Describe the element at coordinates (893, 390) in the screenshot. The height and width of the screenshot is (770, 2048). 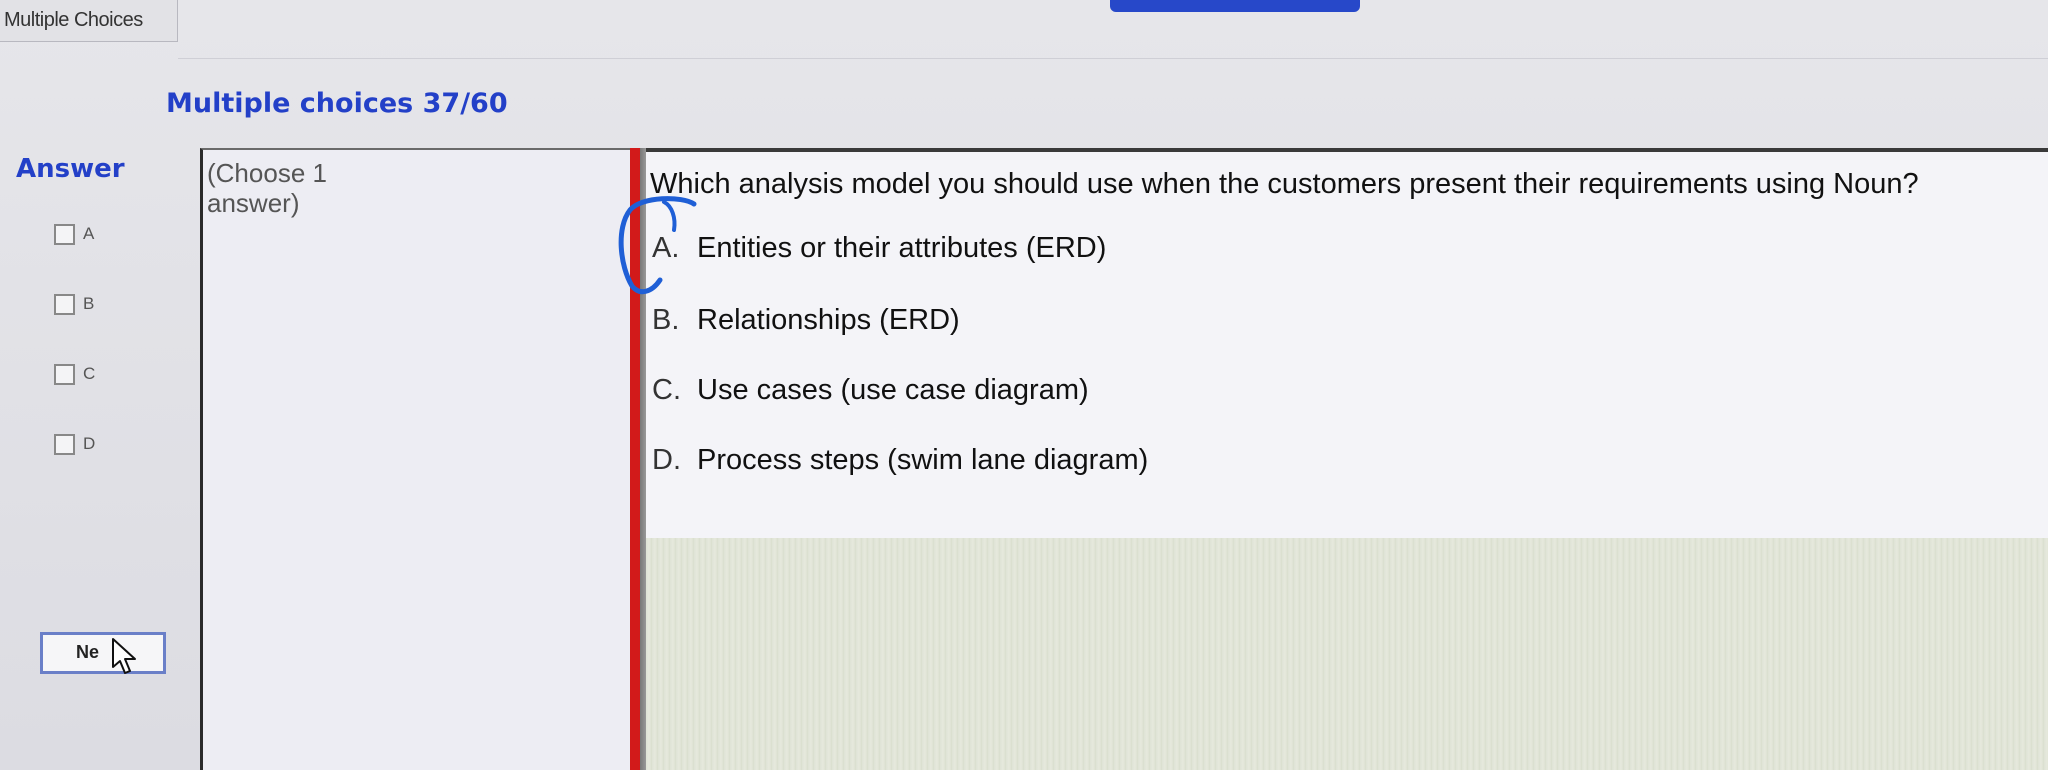
I see `option-c-text: Use cases (use case diagram)` at that location.